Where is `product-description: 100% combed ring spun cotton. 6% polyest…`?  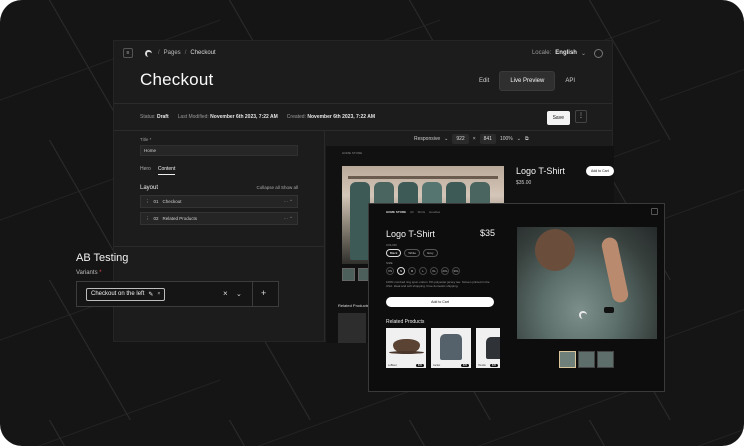 product-description: 100% combed ring spun cotton. 6% polyest… is located at coordinates (438, 284).